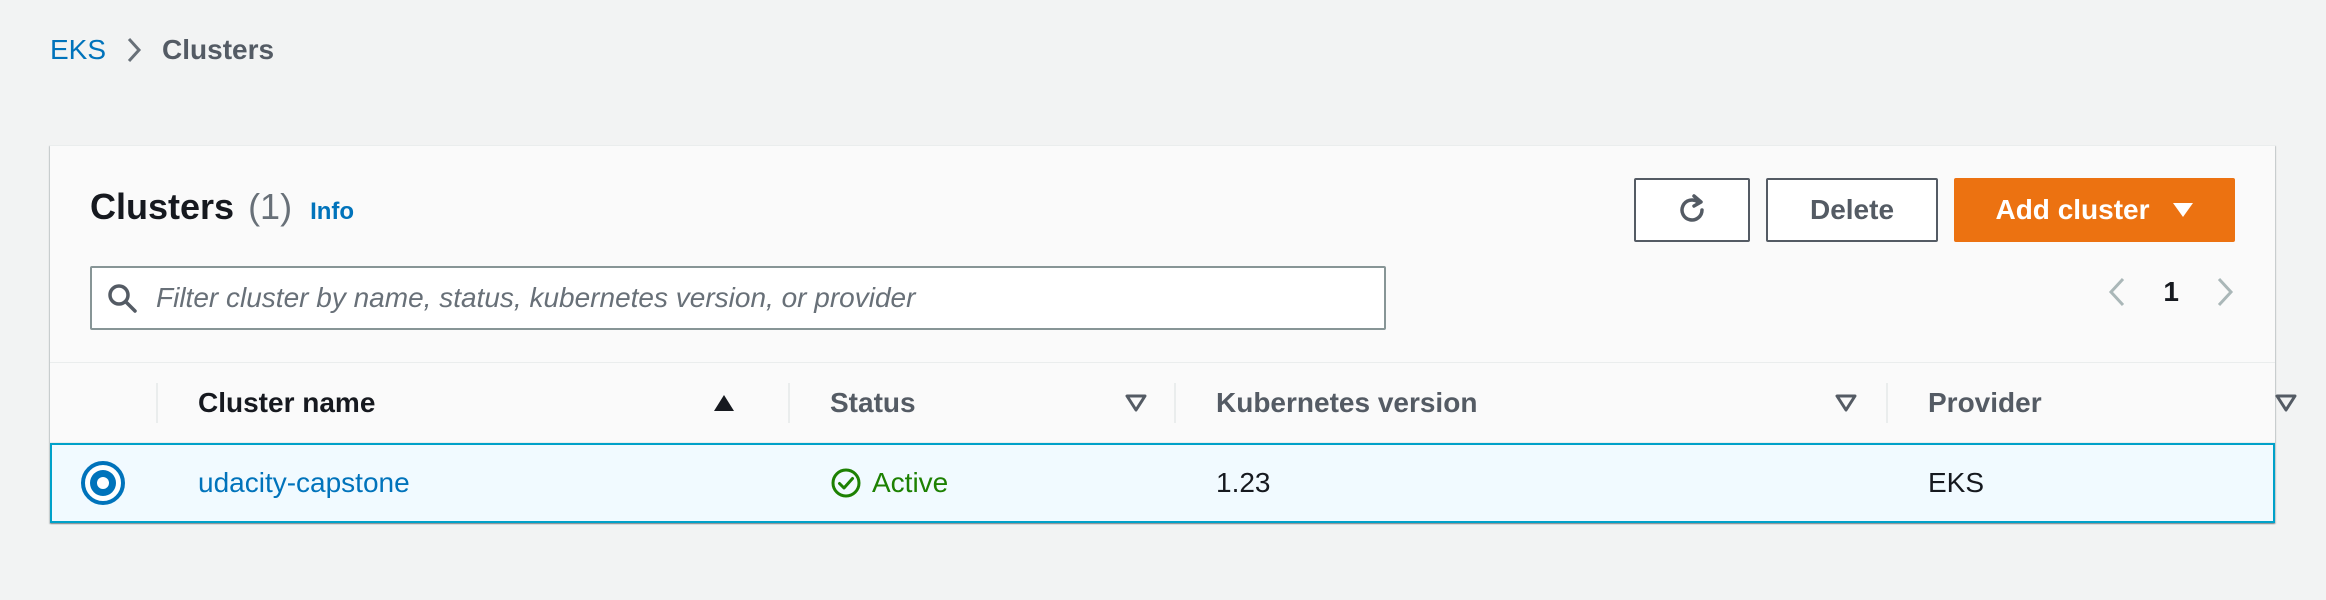 The image size is (2326, 600). I want to click on refresh-button, so click(1692, 210).